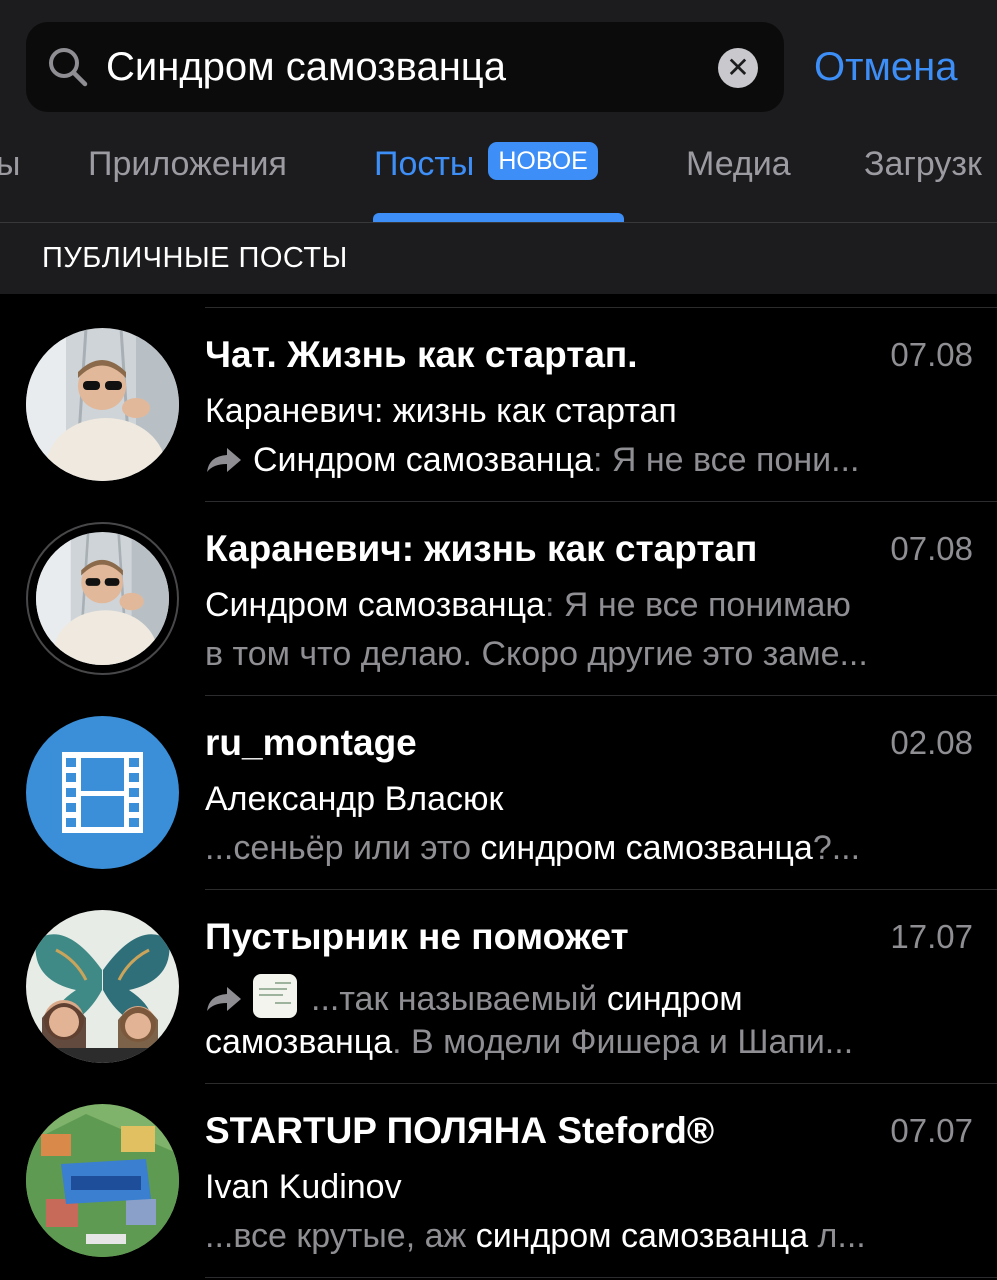 This screenshot has width=997, height=1280. I want to click on result-title: ru_montage, so click(311, 742).